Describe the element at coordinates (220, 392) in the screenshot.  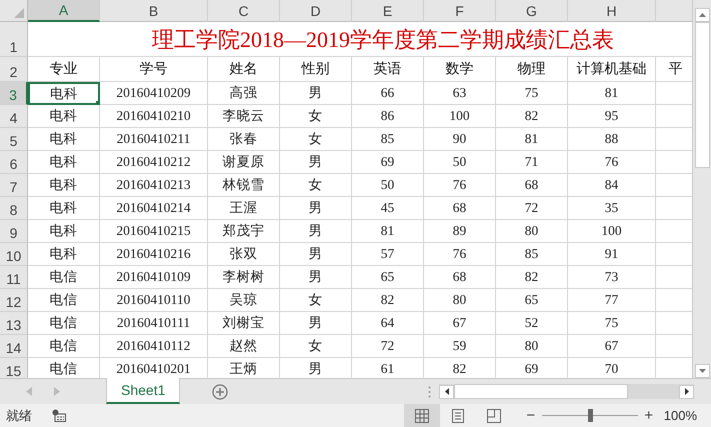
I see `add-sheet-icon` at that location.